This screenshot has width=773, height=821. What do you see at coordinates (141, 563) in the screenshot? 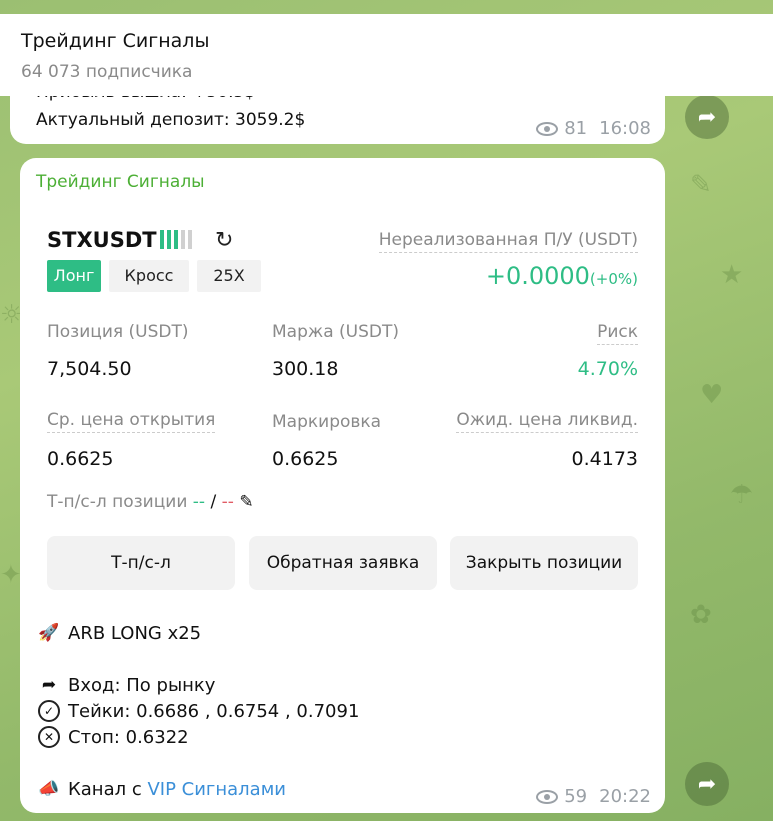
I see `tpsl-button: Т-п/с-л` at bounding box center [141, 563].